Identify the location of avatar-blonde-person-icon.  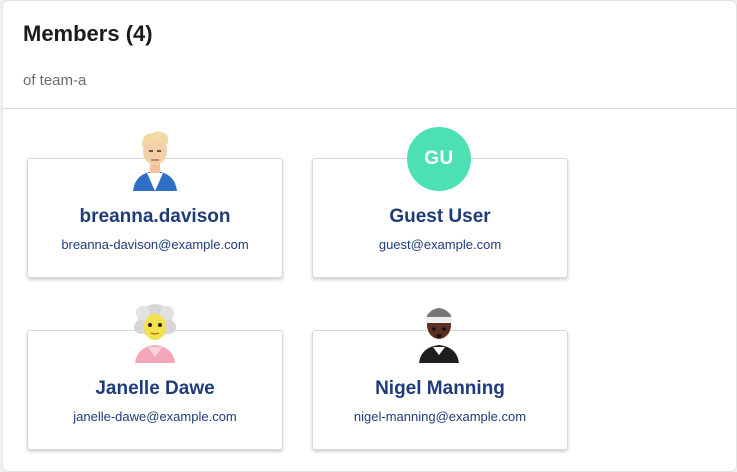
(155, 159).